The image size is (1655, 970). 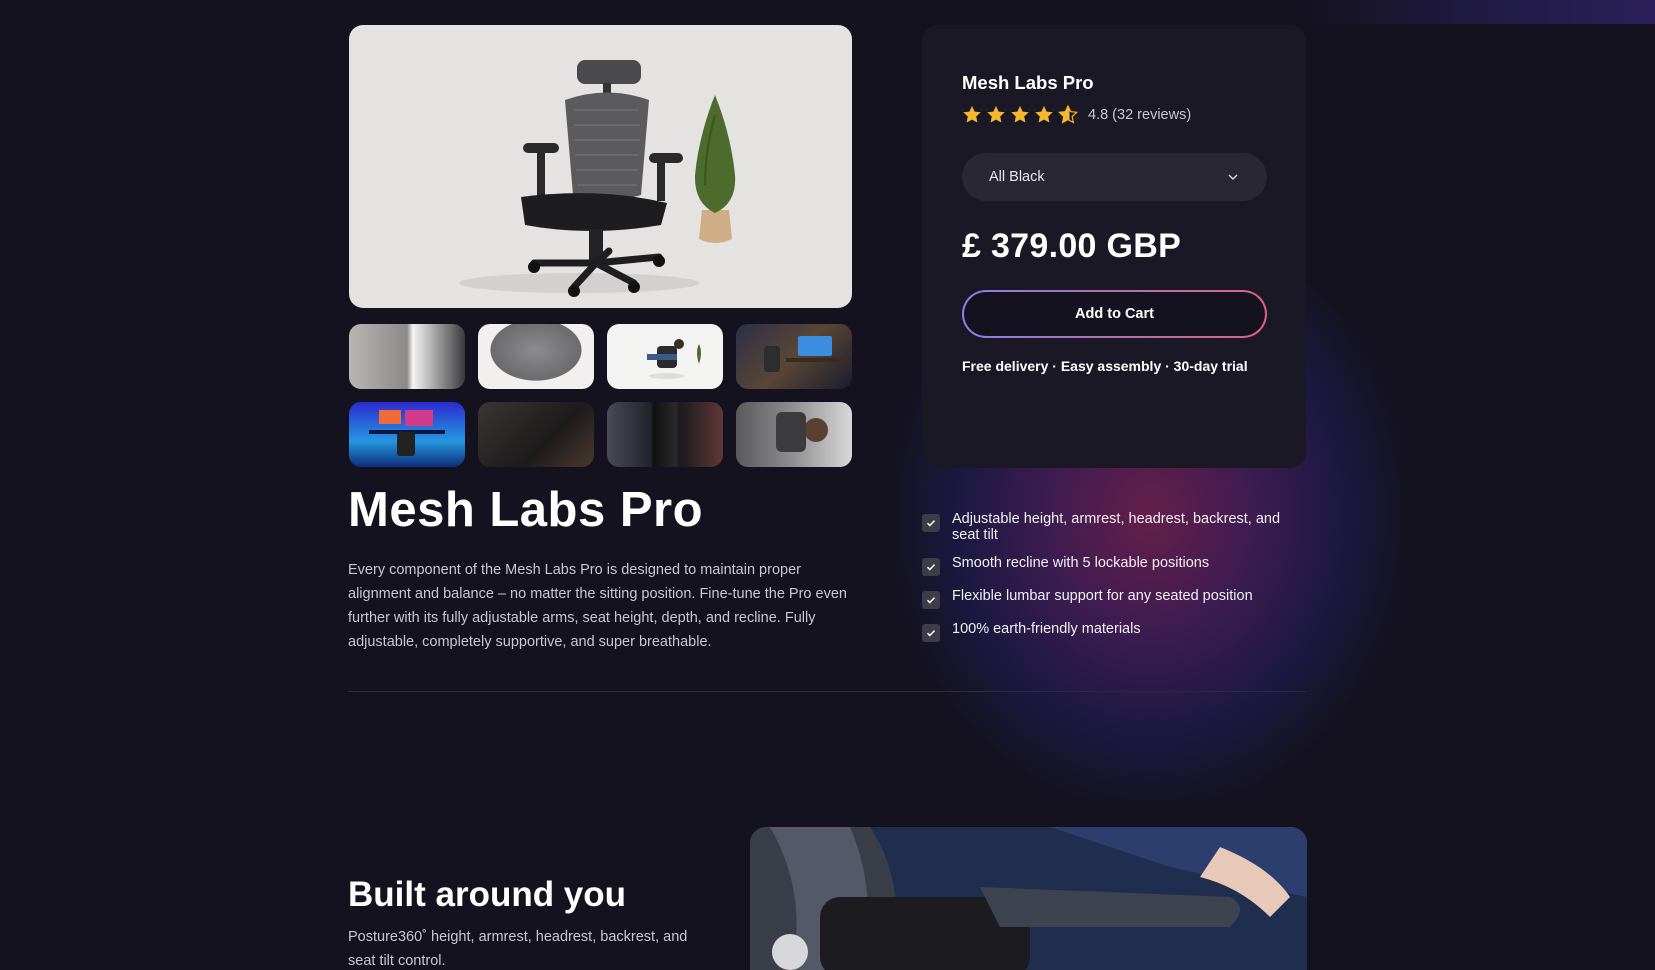 I want to click on person-in-chair-icon, so click(x=674, y=359).